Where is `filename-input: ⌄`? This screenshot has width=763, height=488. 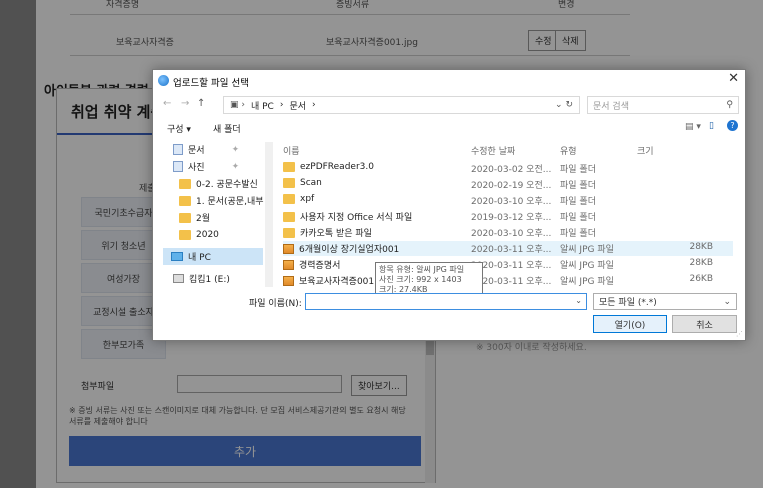
filename-input: ⌄ is located at coordinates (446, 301).